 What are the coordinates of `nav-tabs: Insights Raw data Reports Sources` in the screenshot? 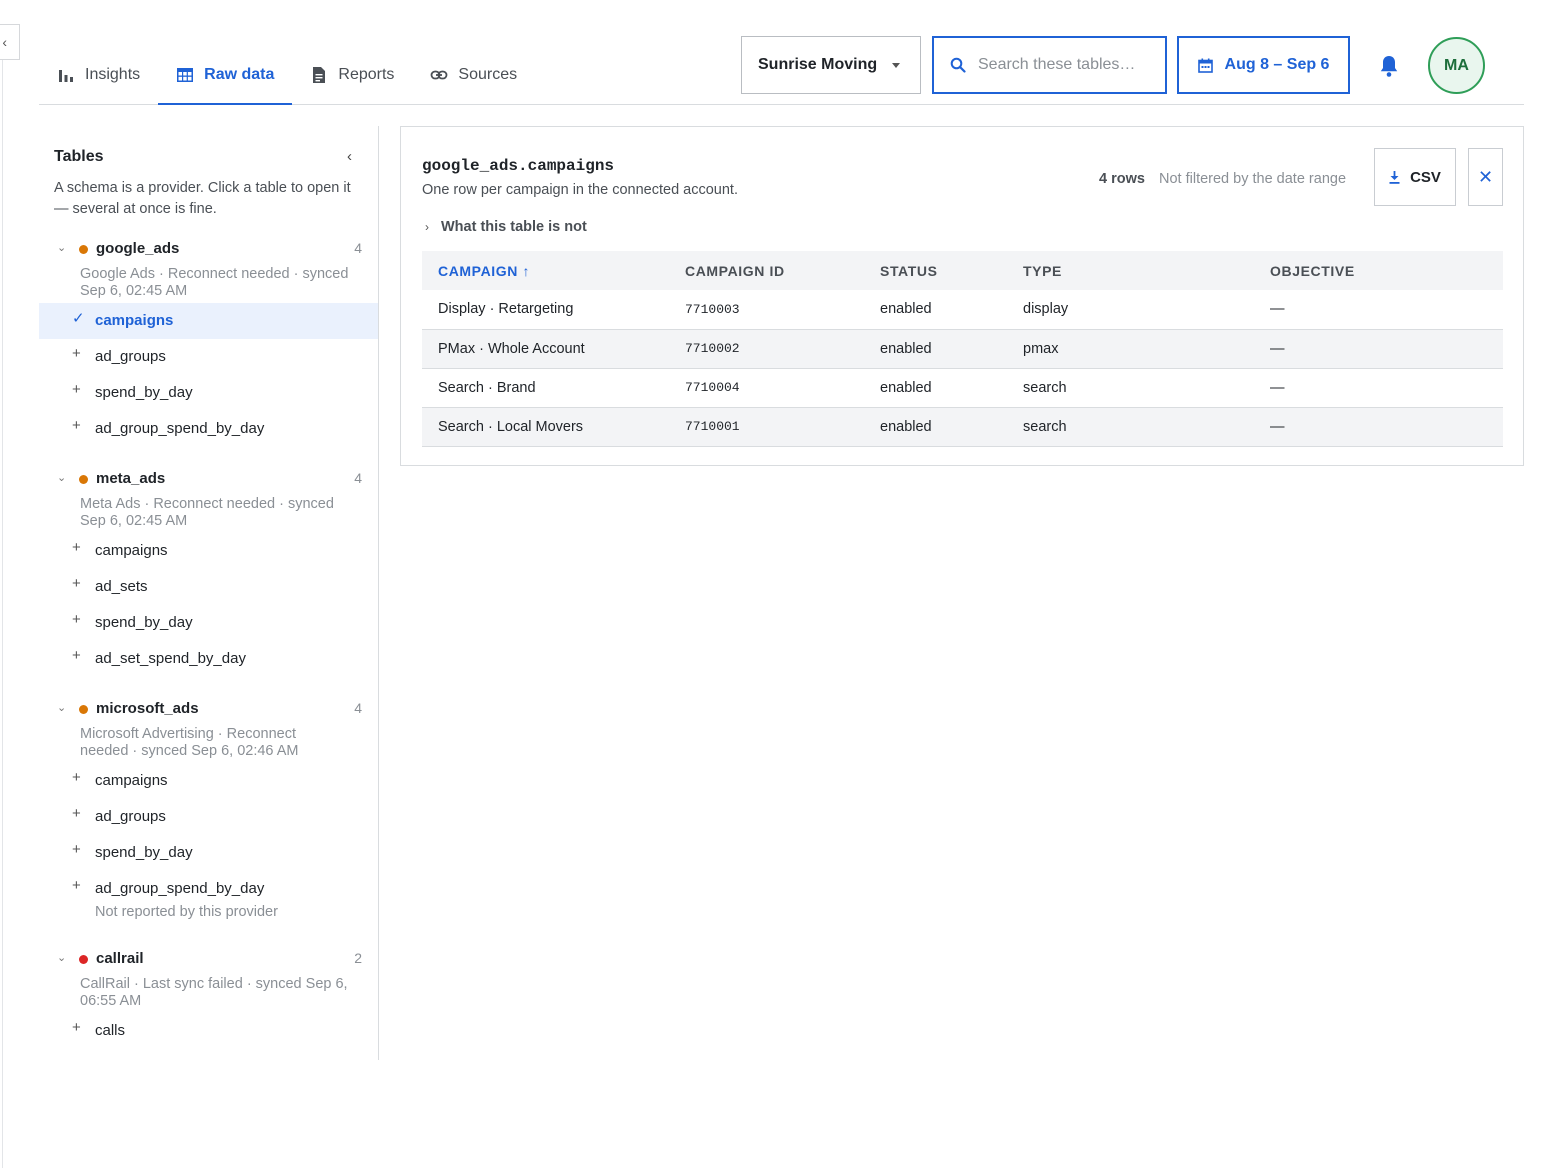 It's located at (287, 75).